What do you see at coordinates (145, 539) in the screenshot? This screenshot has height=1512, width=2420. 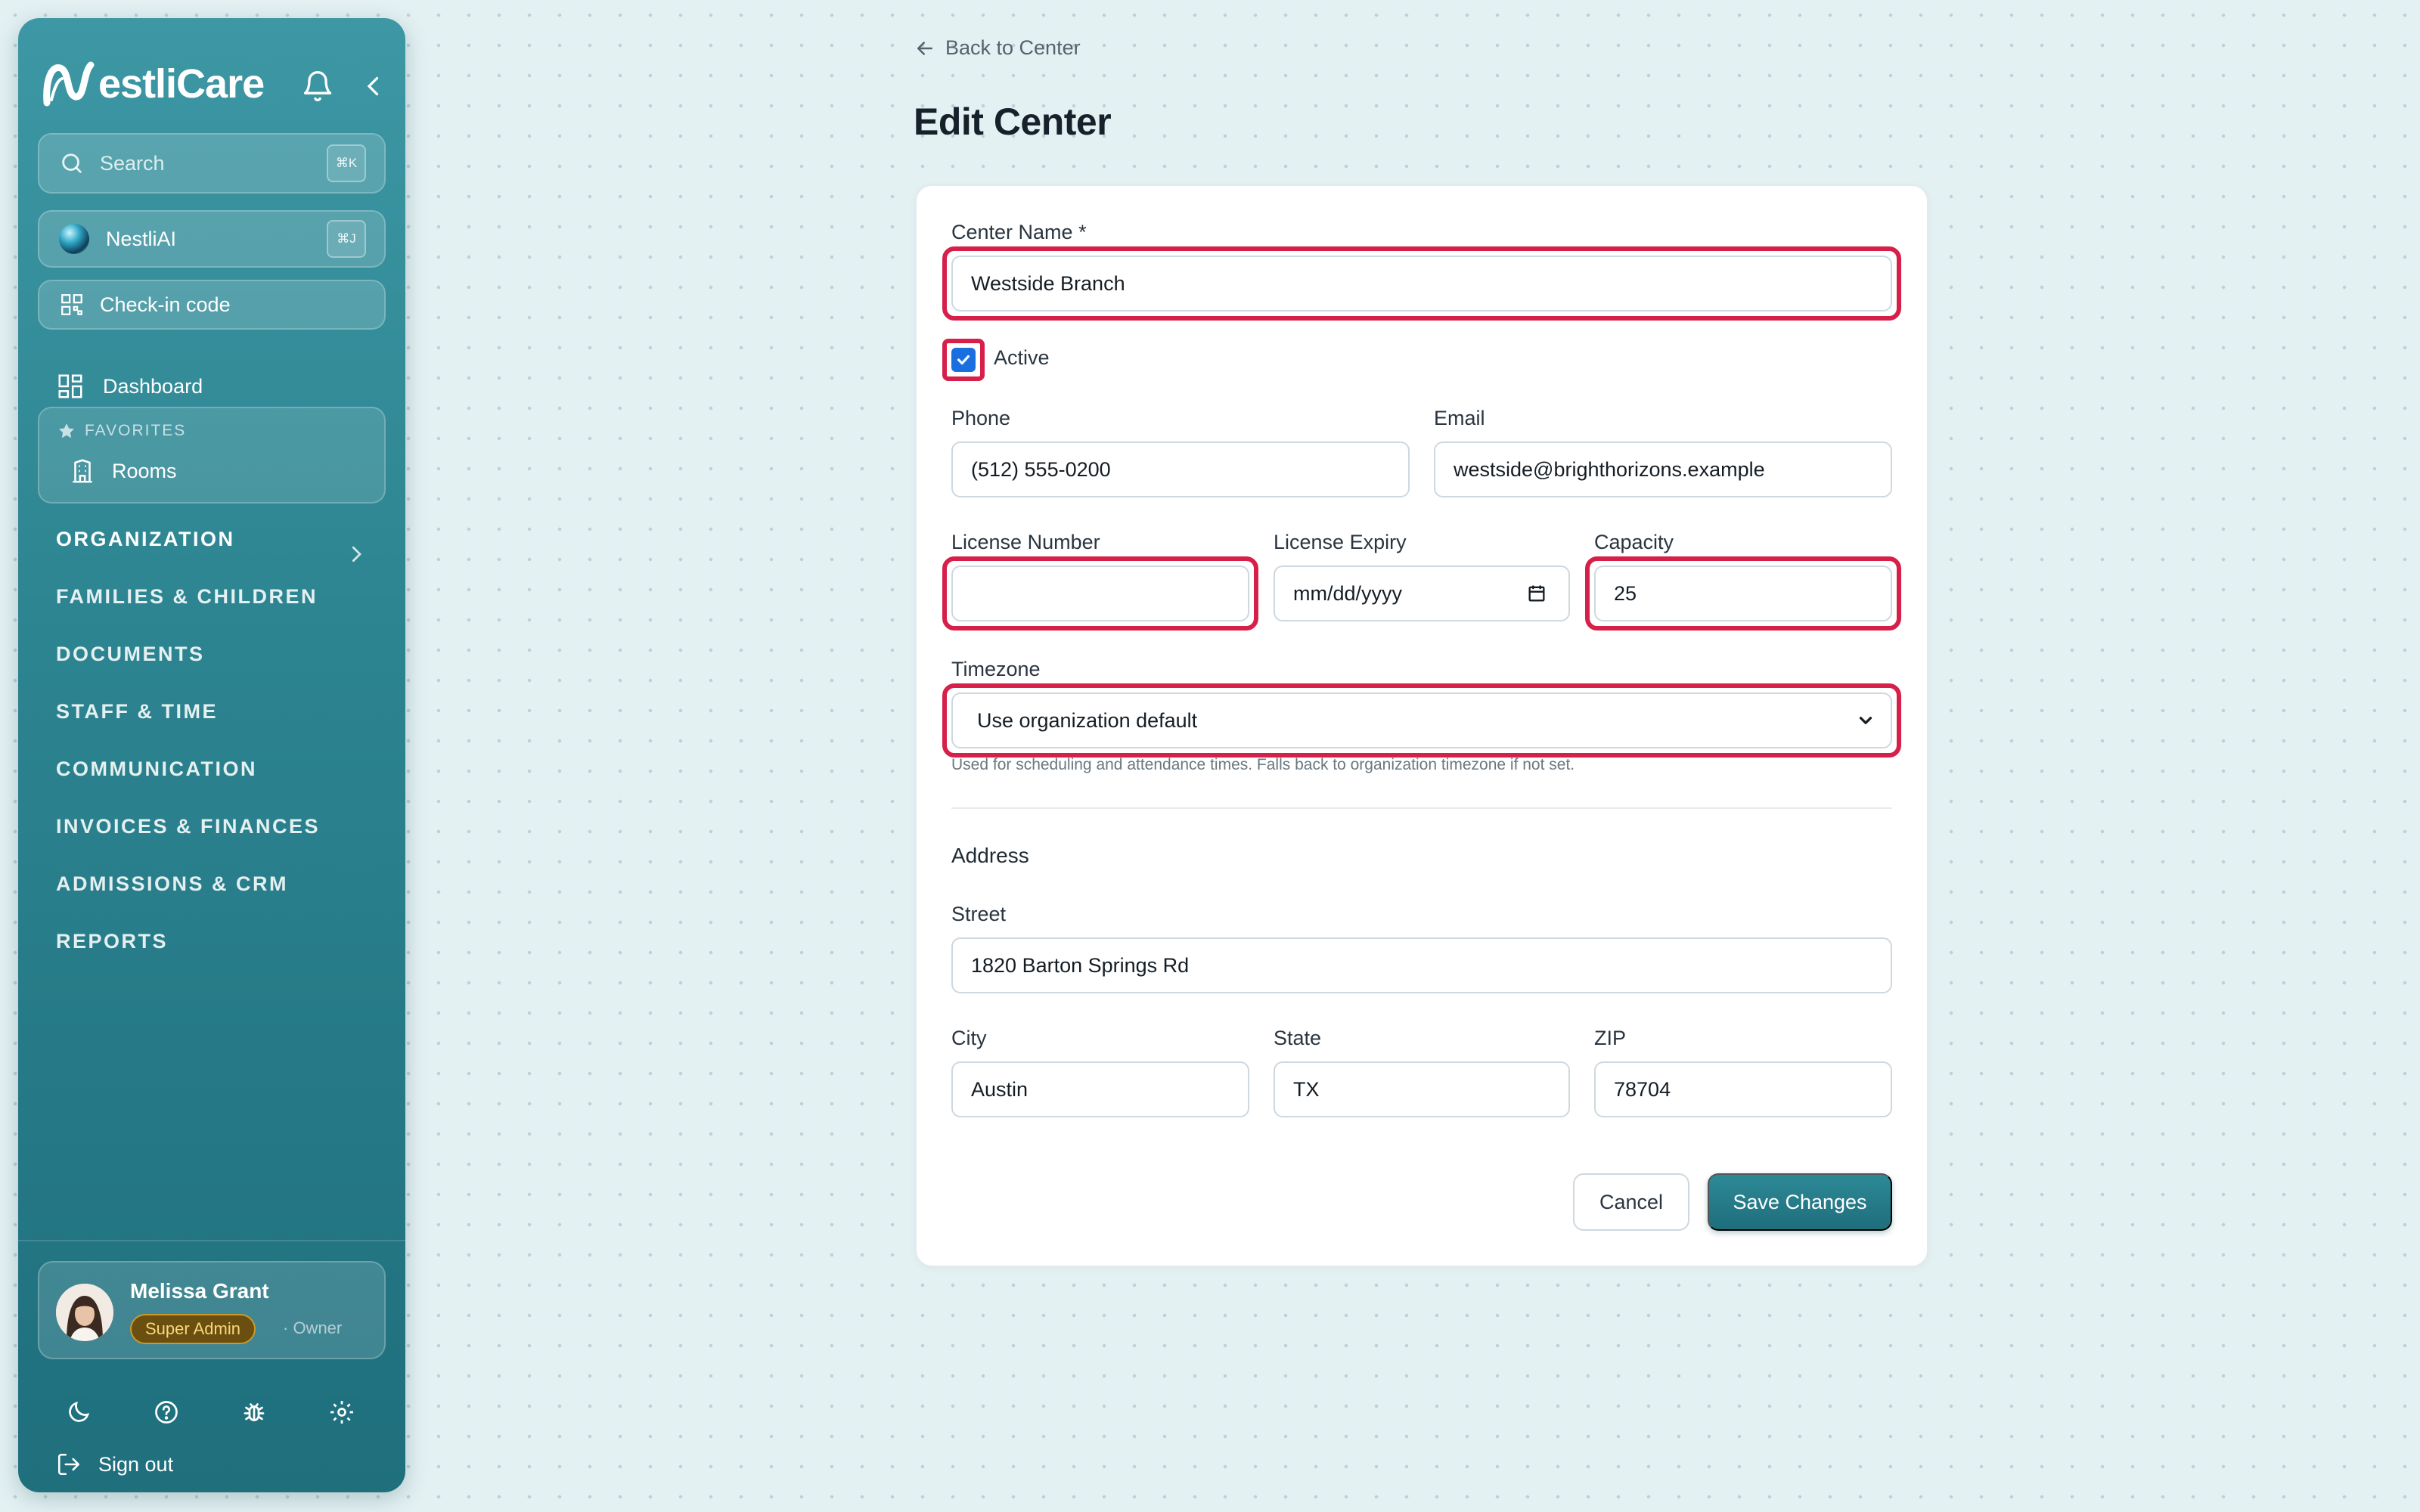 I see `sidebar-section-organization: ORGANIZATION` at bounding box center [145, 539].